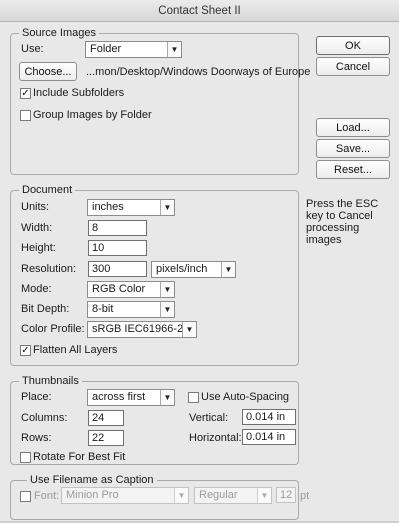 The image size is (399, 523). What do you see at coordinates (117, 228) in the screenshot?
I see `width-field: 8` at bounding box center [117, 228].